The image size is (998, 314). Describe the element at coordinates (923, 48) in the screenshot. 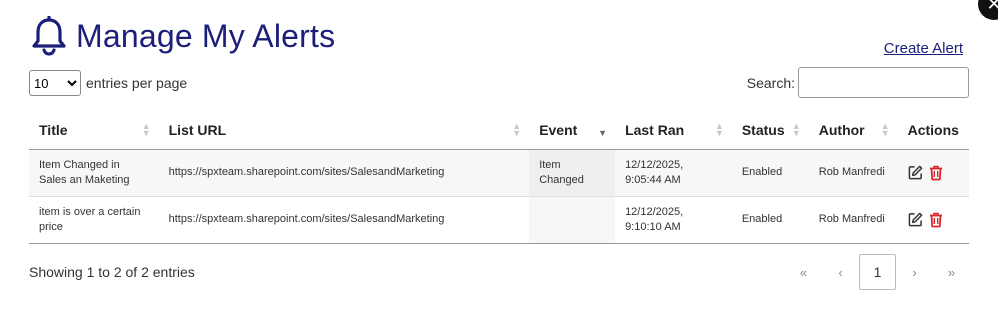

I see `create-alert-link: Create Alert` at that location.